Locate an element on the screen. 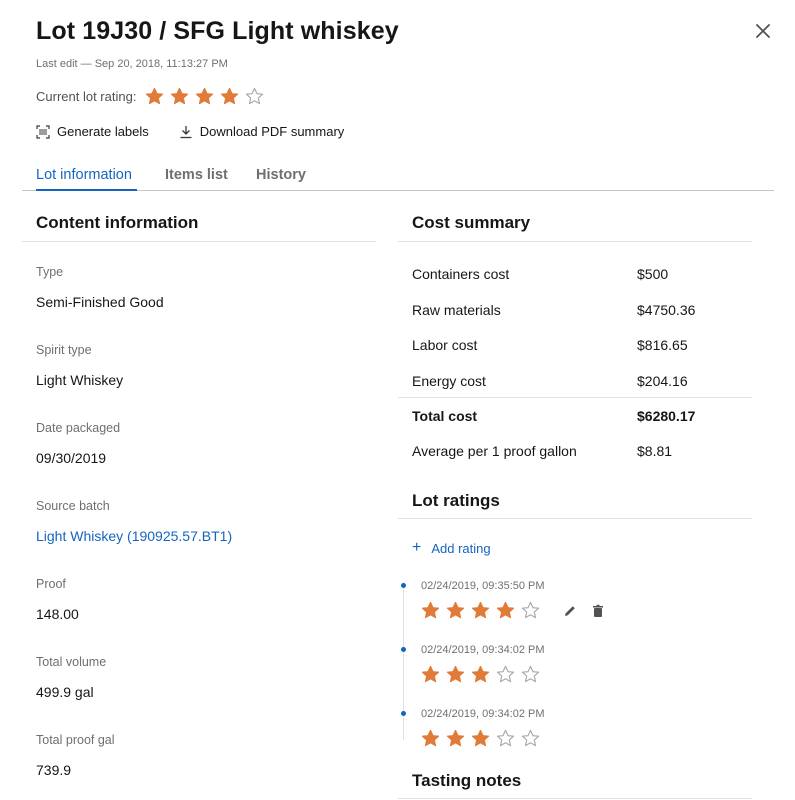  lot-ratings-heading: Lot ratings is located at coordinates (456, 500).